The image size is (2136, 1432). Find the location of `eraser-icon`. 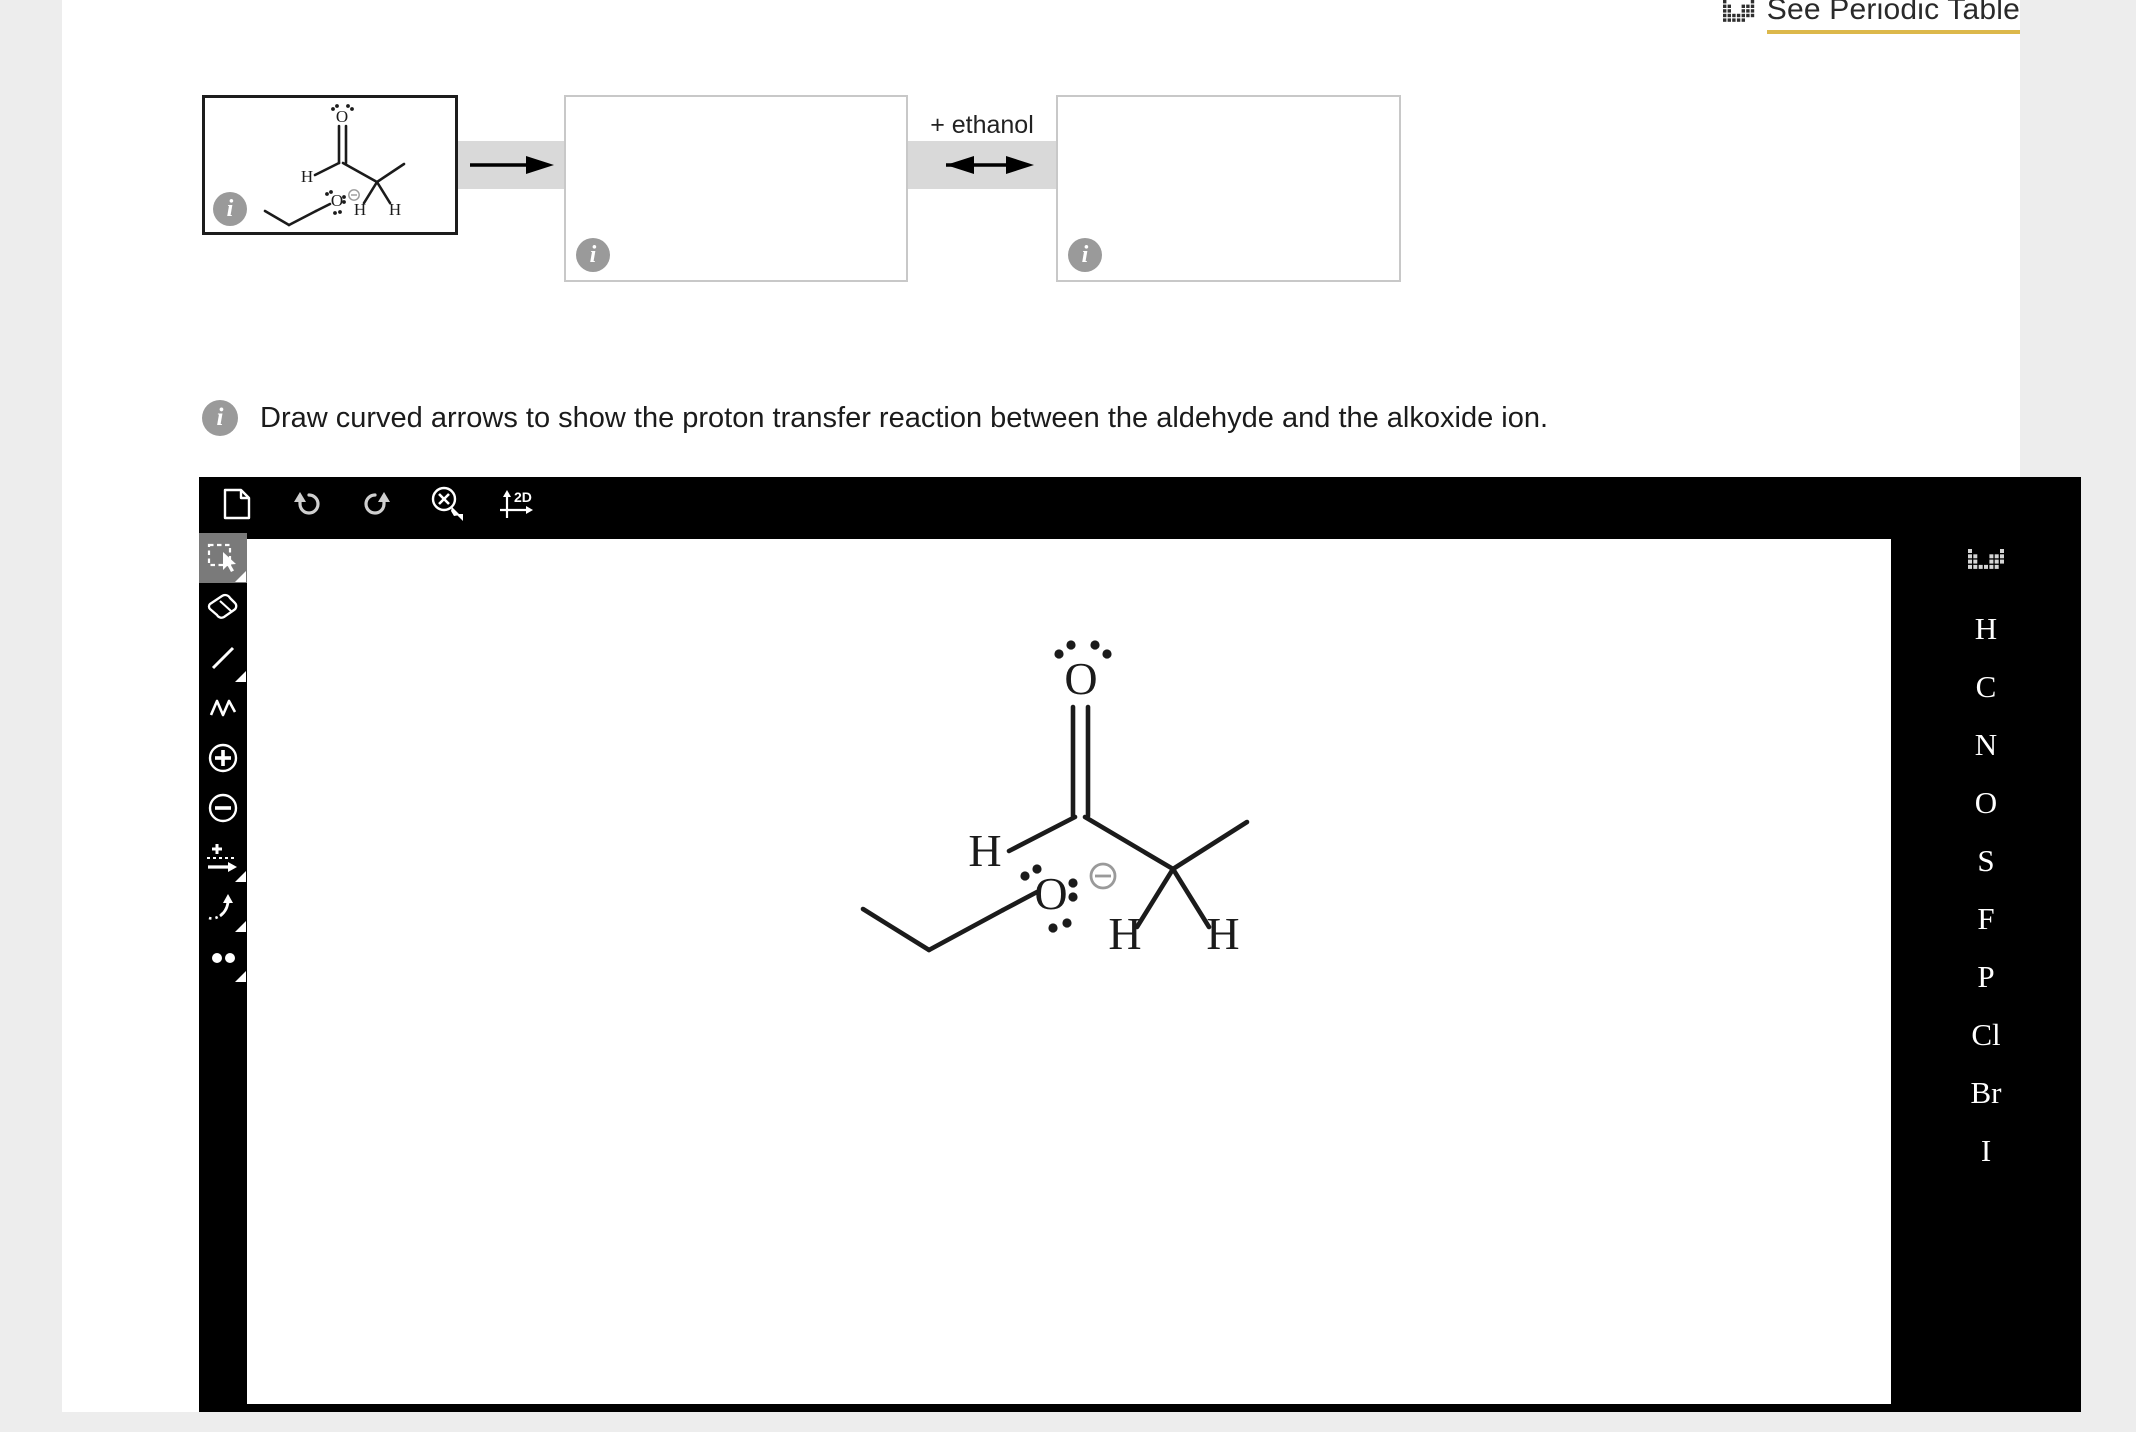

eraser-icon is located at coordinates (222, 606).